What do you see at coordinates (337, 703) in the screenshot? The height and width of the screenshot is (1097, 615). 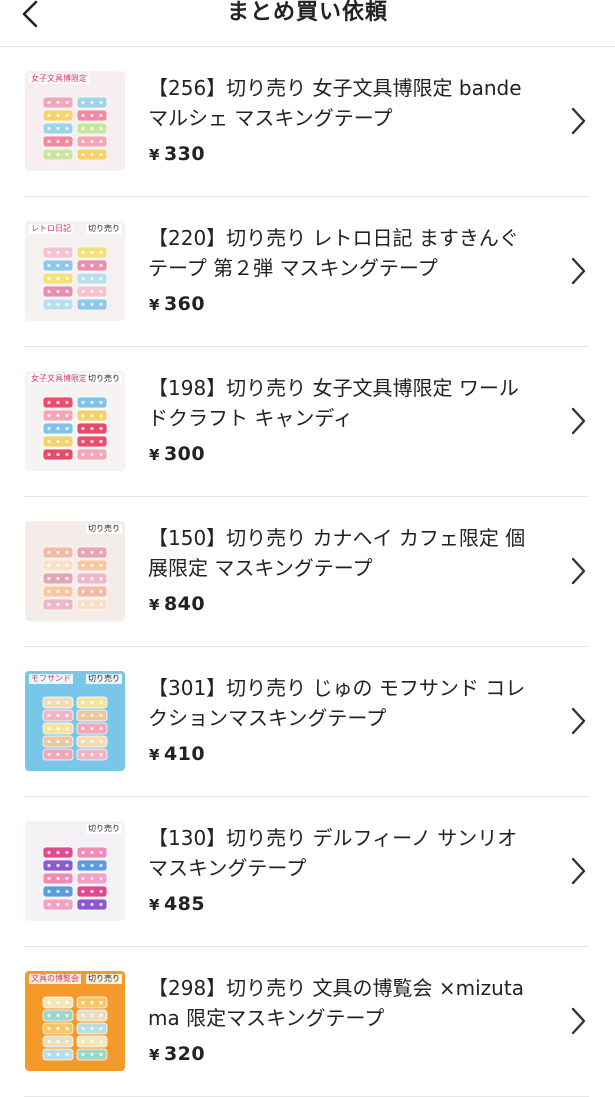 I see `item-title: 【301】切り売り じゅの モフサンド コレクションマスキングテープ` at bounding box center [337, 703].